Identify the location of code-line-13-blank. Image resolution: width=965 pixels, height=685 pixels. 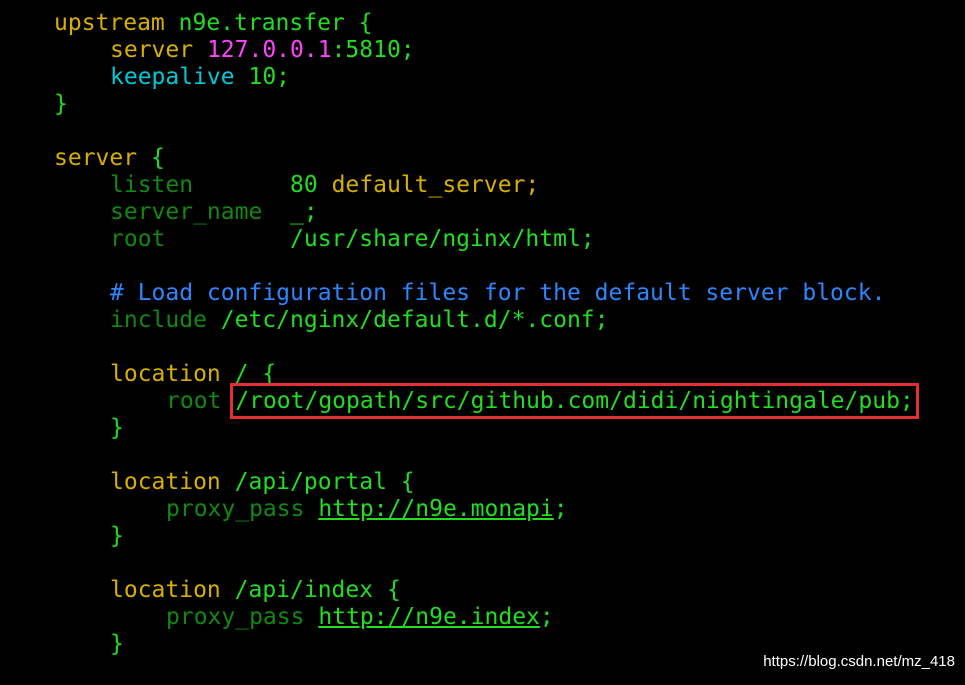
(484, 347).